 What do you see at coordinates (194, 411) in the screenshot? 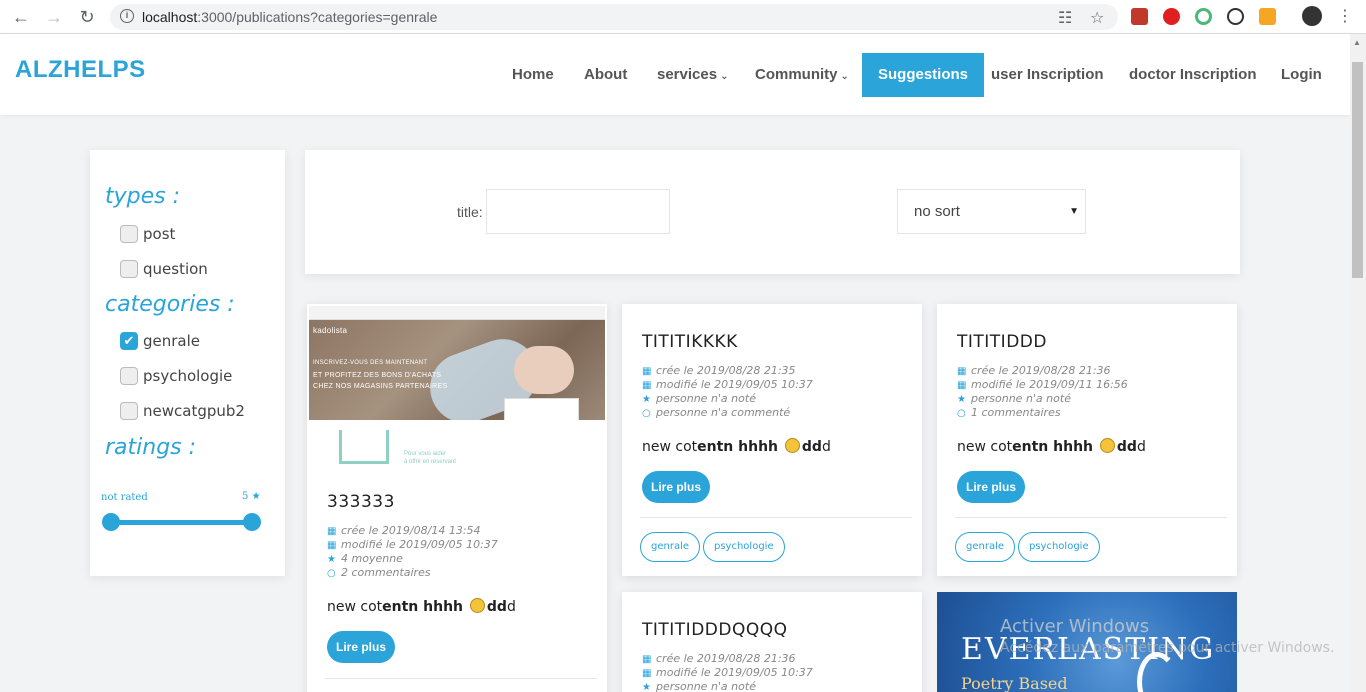
I see `category-label: newcatgpub2` at bounding box center [194, 411].